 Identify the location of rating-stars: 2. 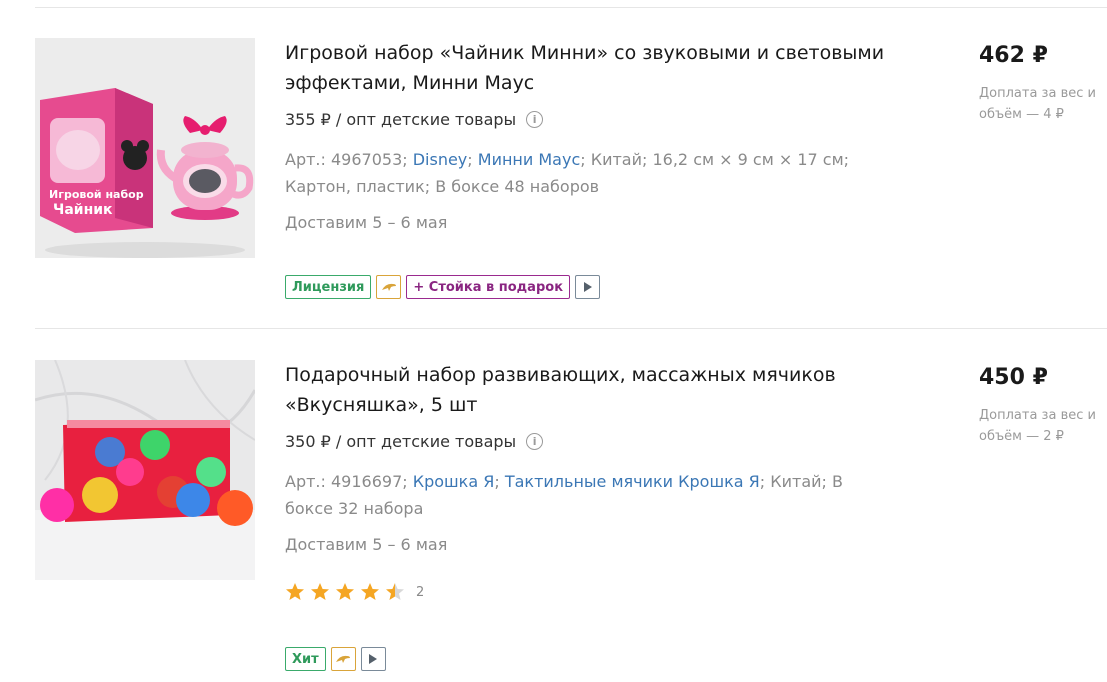
(354, 592).